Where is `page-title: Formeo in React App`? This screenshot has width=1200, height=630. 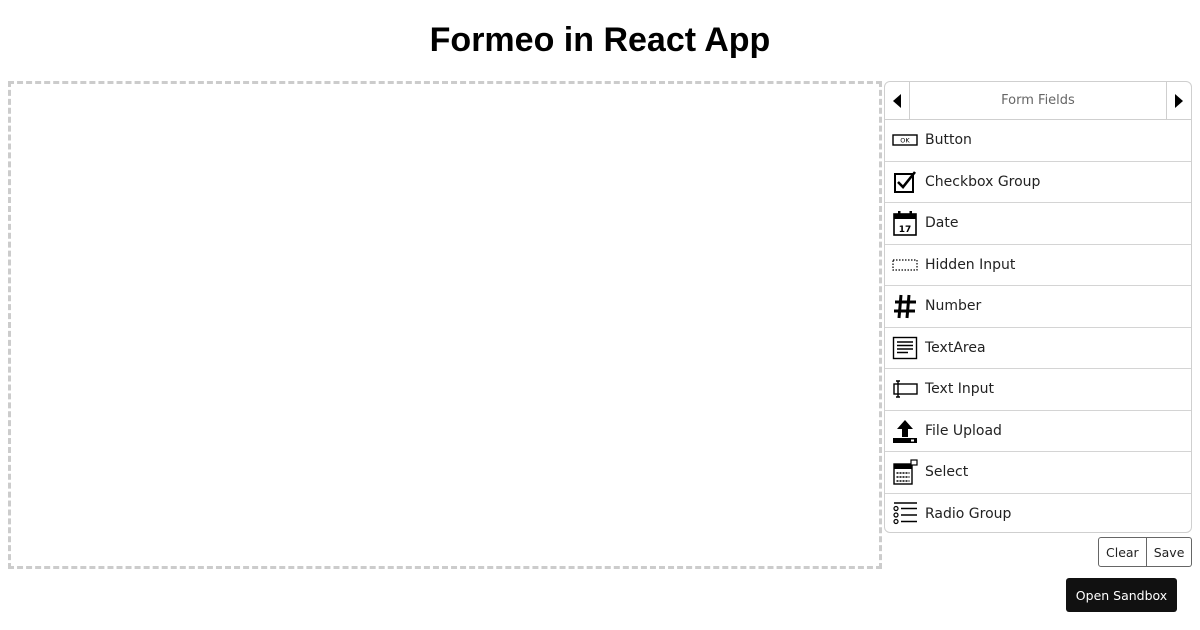 page-title: Formeo in React App is located at coordinates (600, 40).